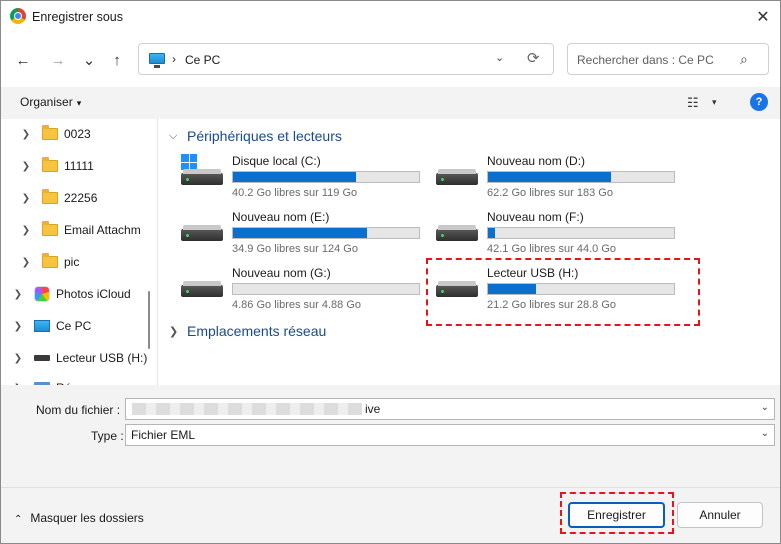 The image size is (781, 544). I want to click on sidebar-item-0023: ❯ 0023, so click(55, 134).